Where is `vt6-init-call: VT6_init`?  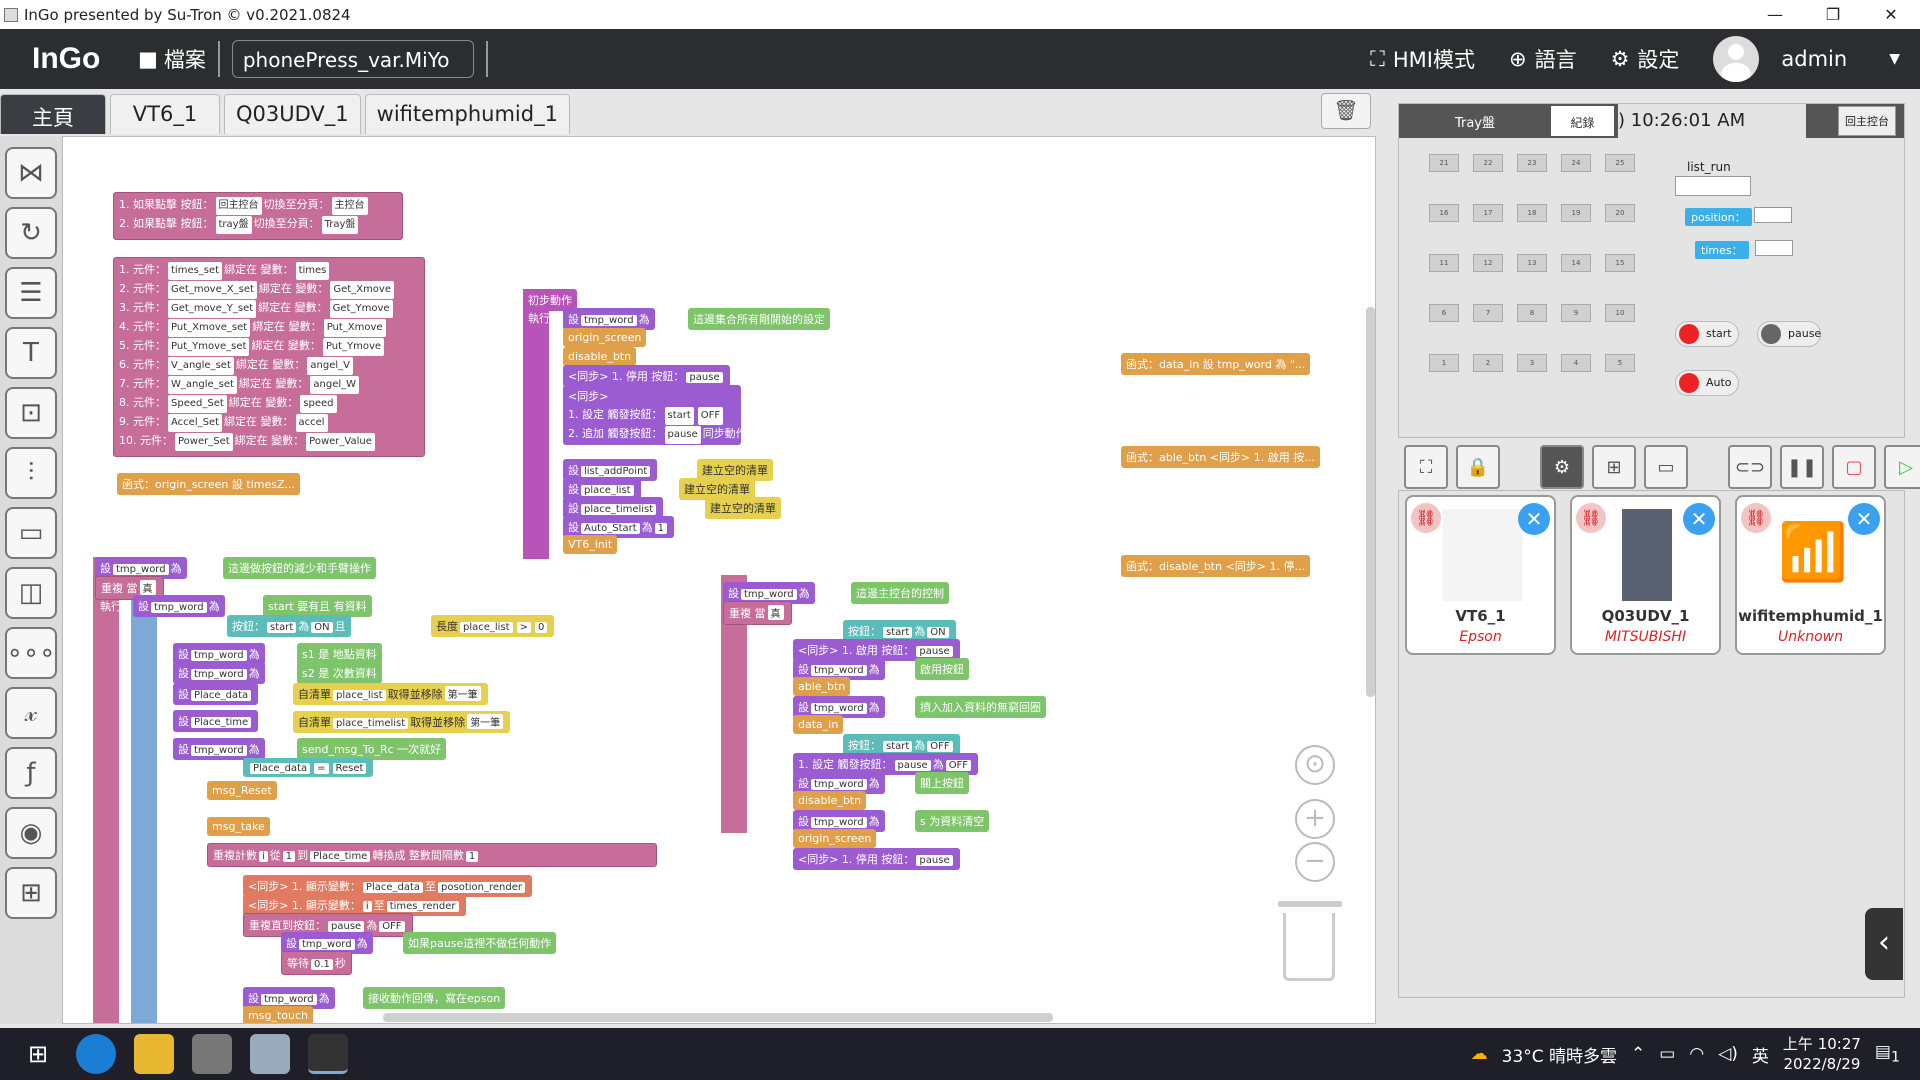 vt6-init-call: VT6_init is located at coordinates (590, 544).